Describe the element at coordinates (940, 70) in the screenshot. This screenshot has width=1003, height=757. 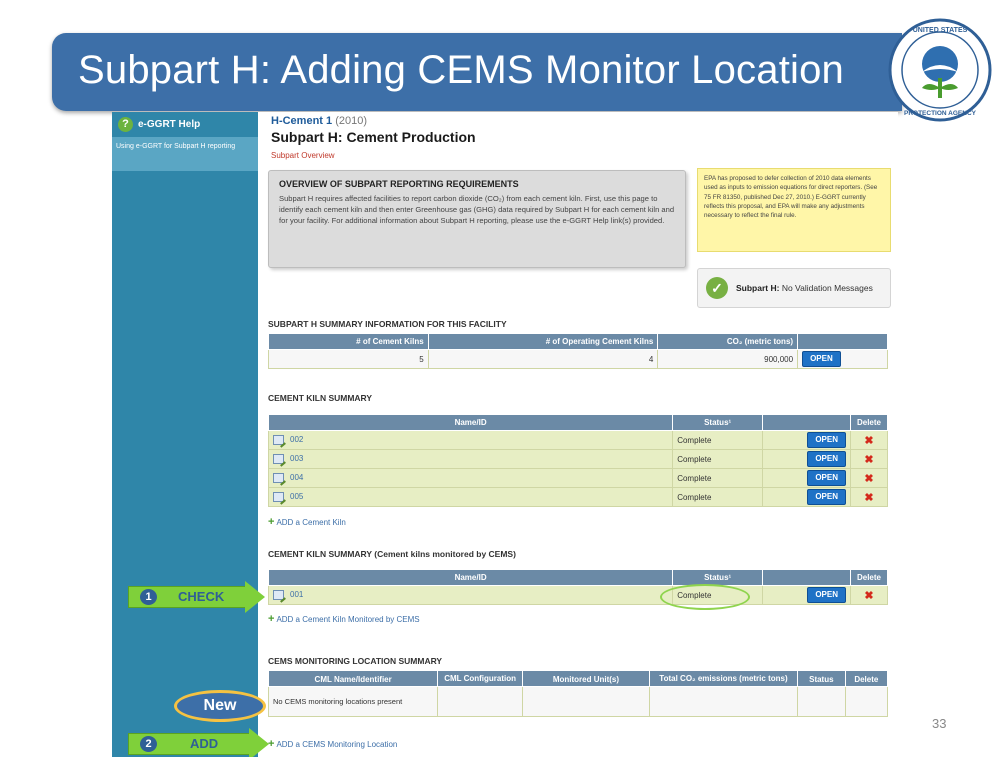
I see `epa-logo: UNITED STATES PROTECTION AGENCY` at that location.